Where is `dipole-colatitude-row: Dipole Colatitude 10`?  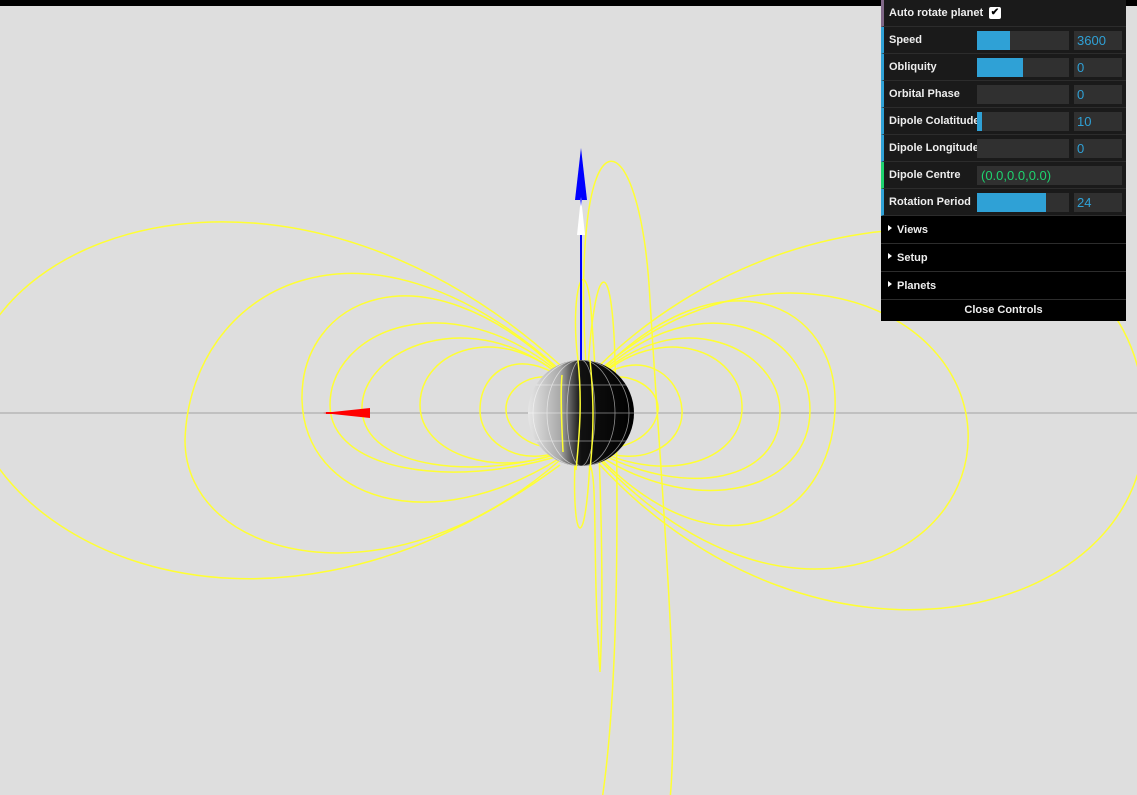
dipole-colatitude-row: Dipole Colatitude 10 is located at coordinates (1003, 121).